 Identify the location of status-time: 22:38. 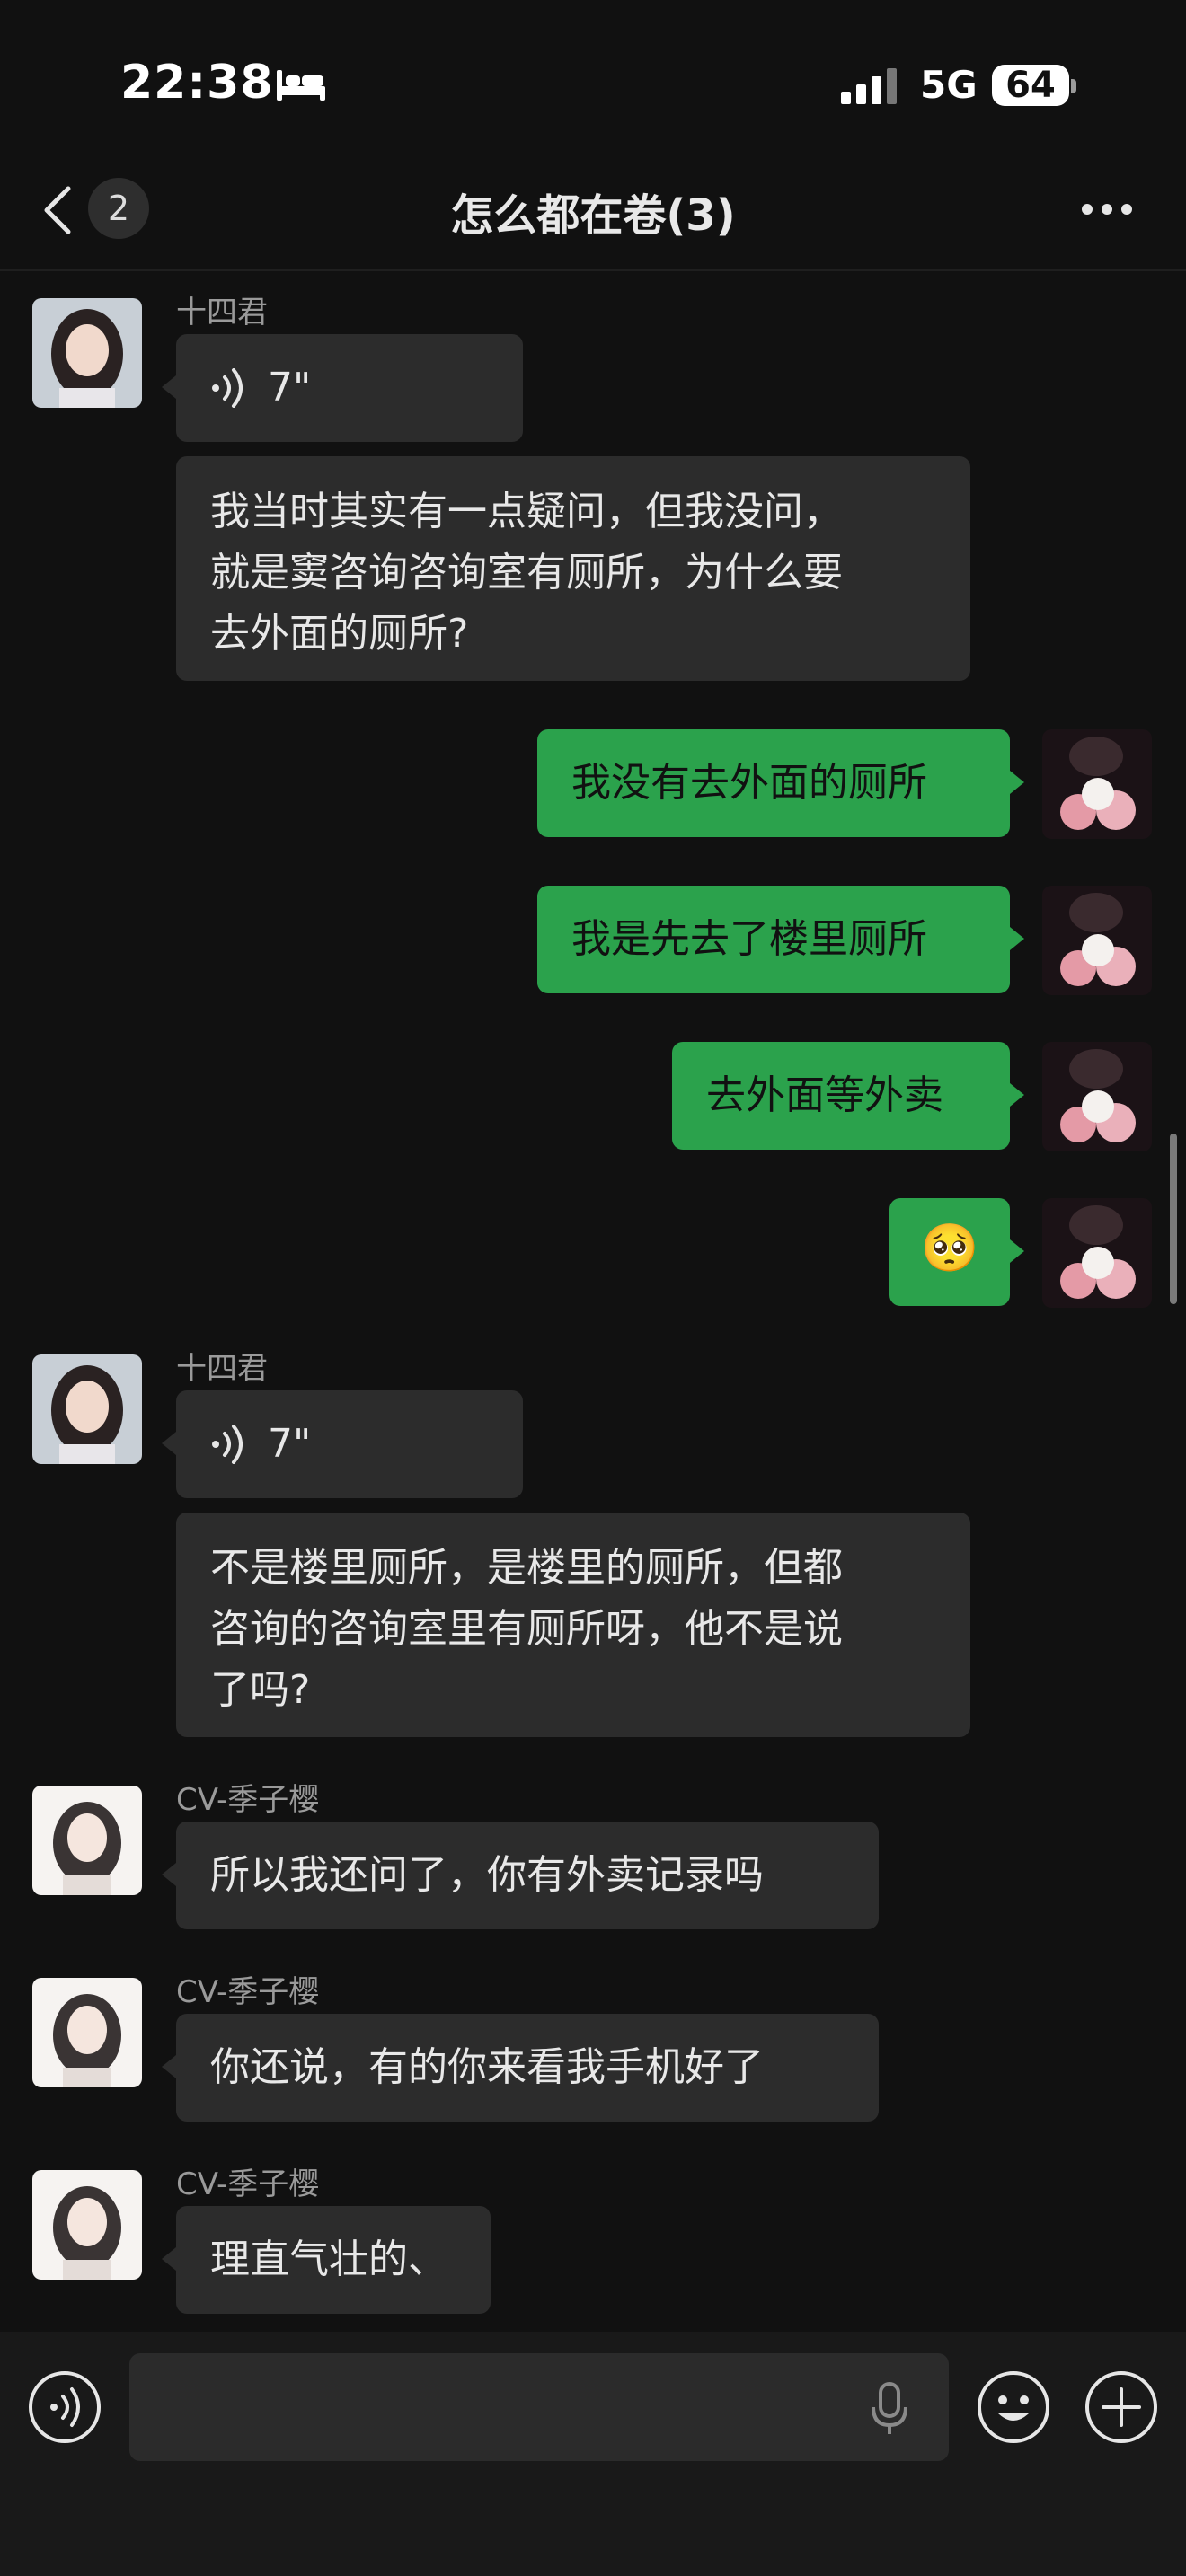
(197, 83).